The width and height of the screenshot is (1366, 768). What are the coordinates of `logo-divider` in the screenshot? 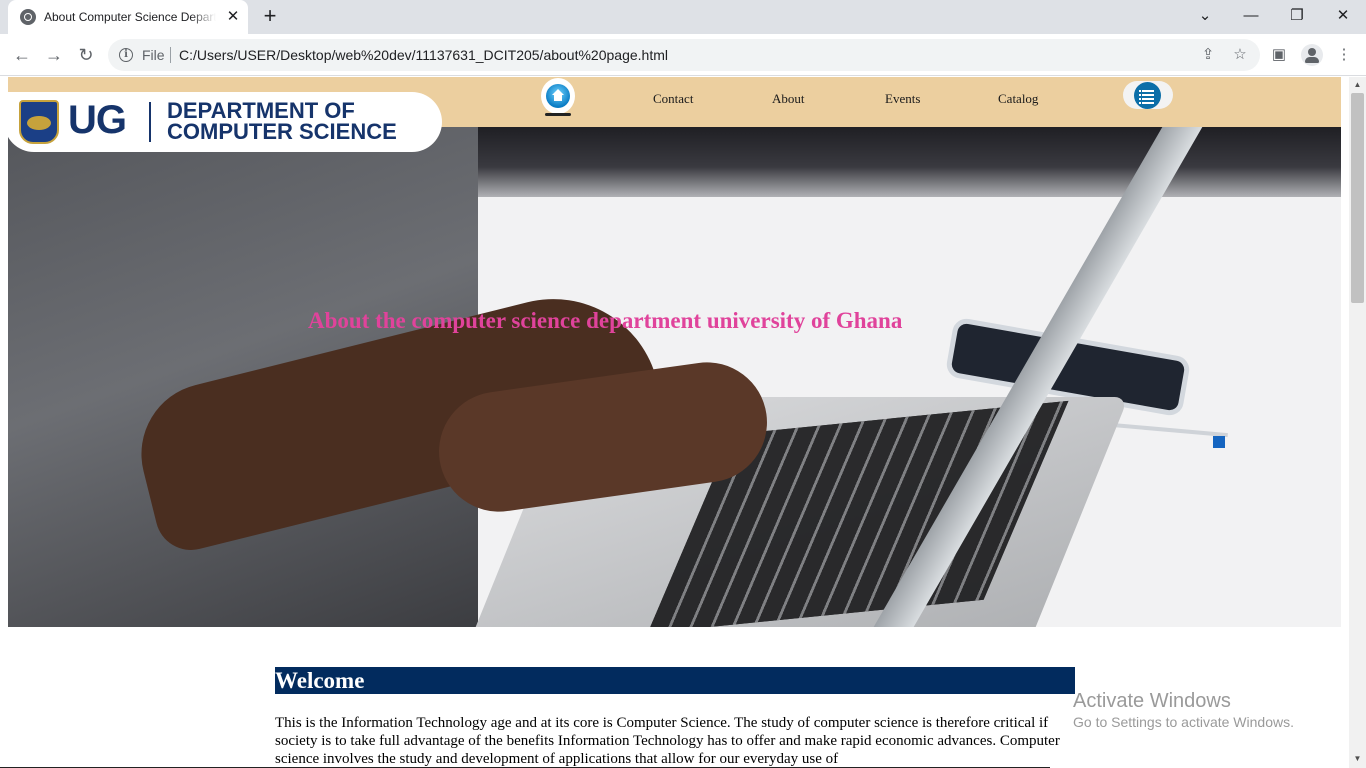 It's located at (150, 122).